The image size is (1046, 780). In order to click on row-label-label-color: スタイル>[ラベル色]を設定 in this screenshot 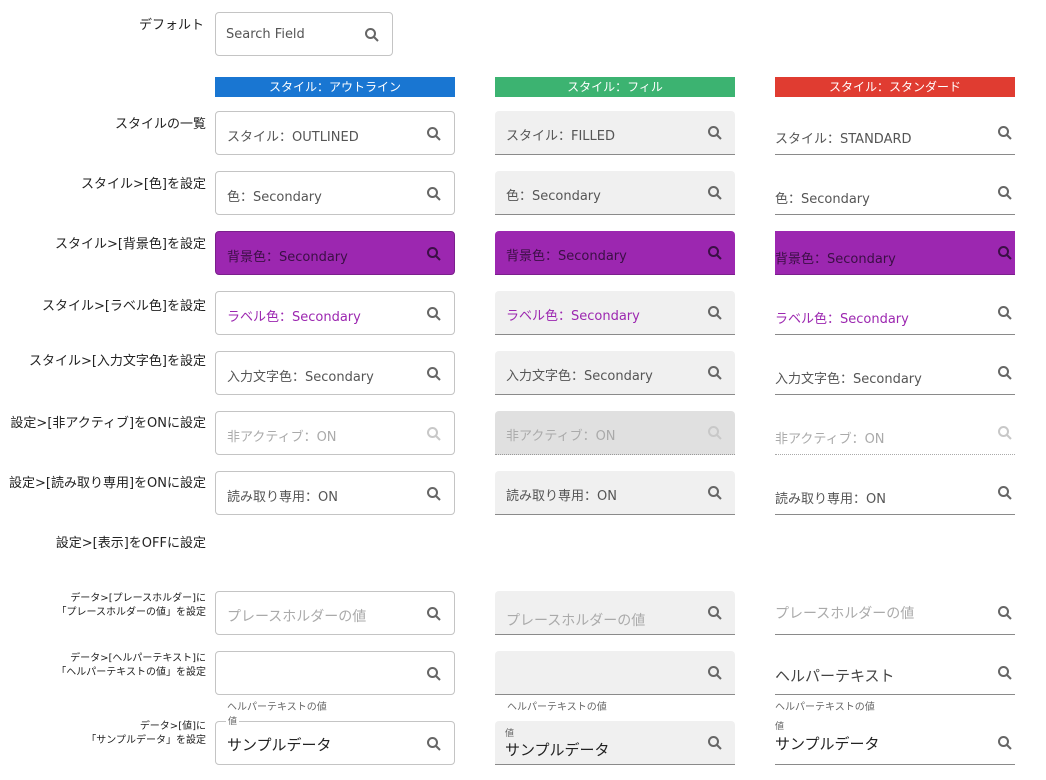, I will do `click(123, 306)`.